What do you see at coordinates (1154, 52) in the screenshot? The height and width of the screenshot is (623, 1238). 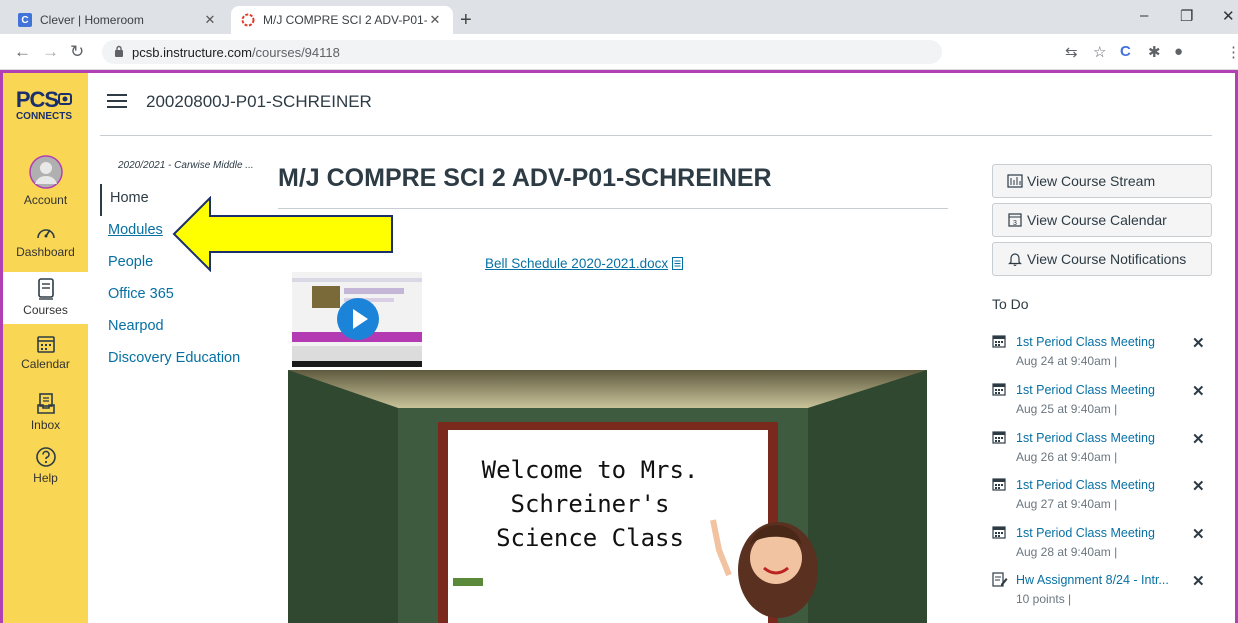 I see `extensions-puzzle-icon: ✱` at bounding box center [1154, 52].